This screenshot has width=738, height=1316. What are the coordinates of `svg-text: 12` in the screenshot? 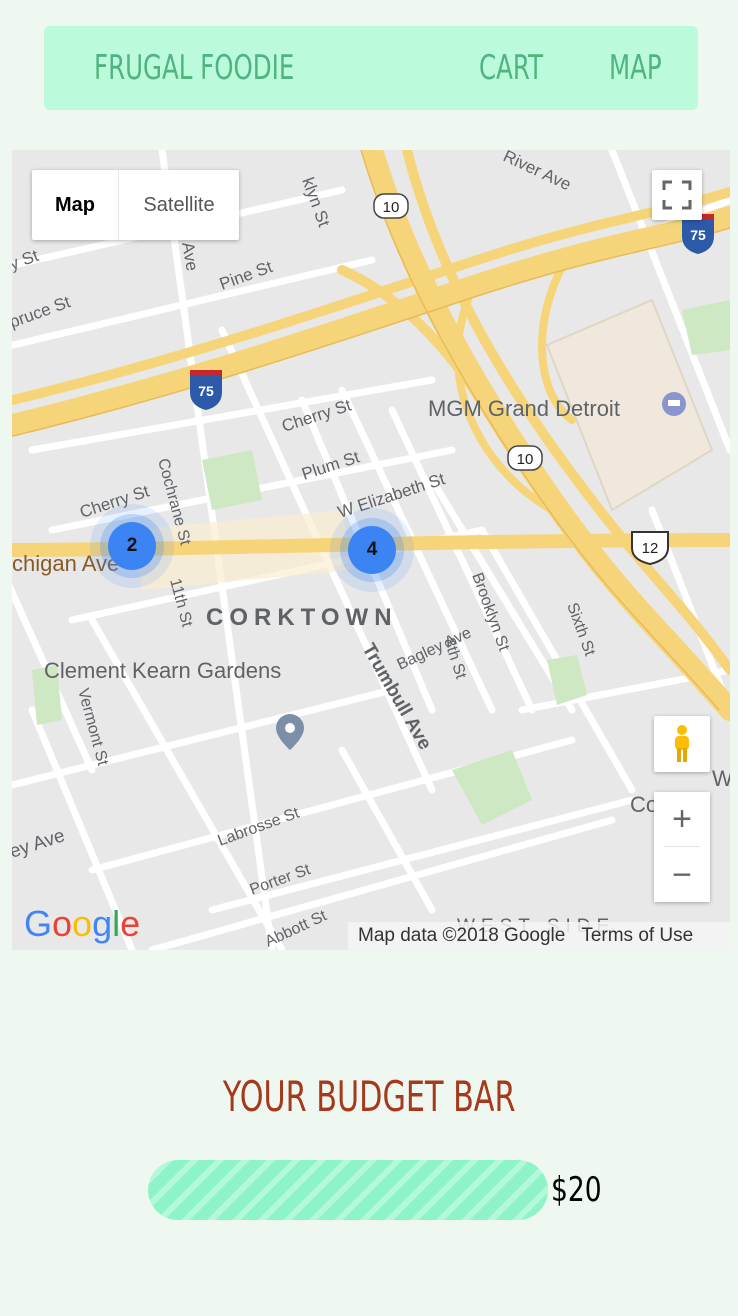 It's located at (650, 548).